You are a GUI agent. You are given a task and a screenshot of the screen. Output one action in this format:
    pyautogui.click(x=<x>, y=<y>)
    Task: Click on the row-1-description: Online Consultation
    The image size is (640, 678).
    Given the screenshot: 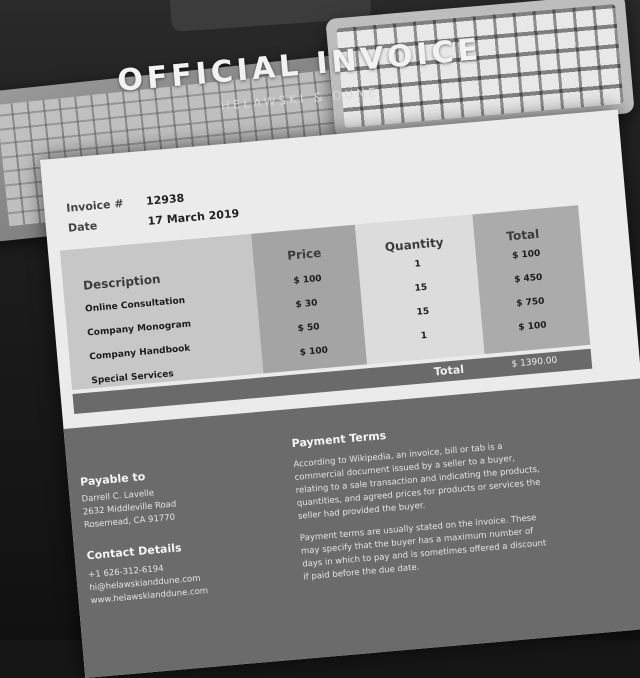 What is the action you would take?
    pyautogui.click(x=135, y=305)
    